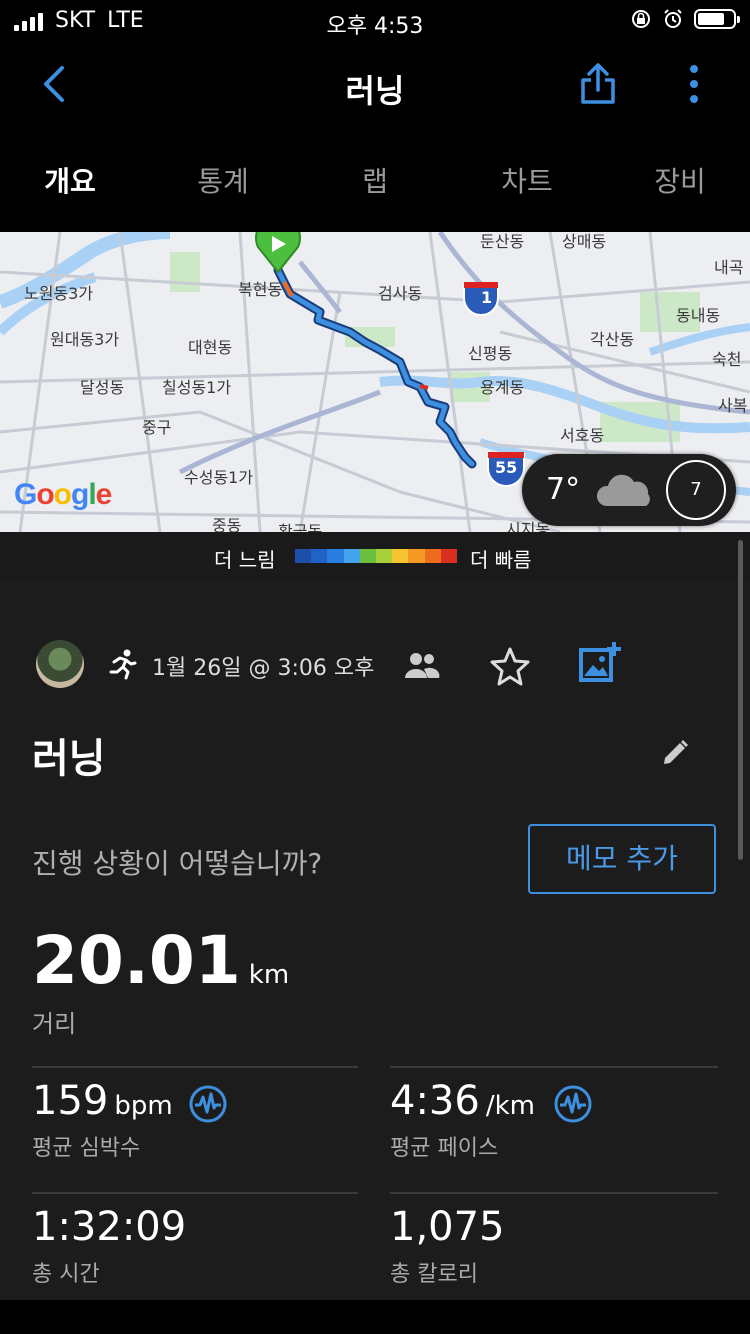 Image resolution: width=750 pixels, height=1334 pixels. I want to click on share-icon, so click(598, 84).